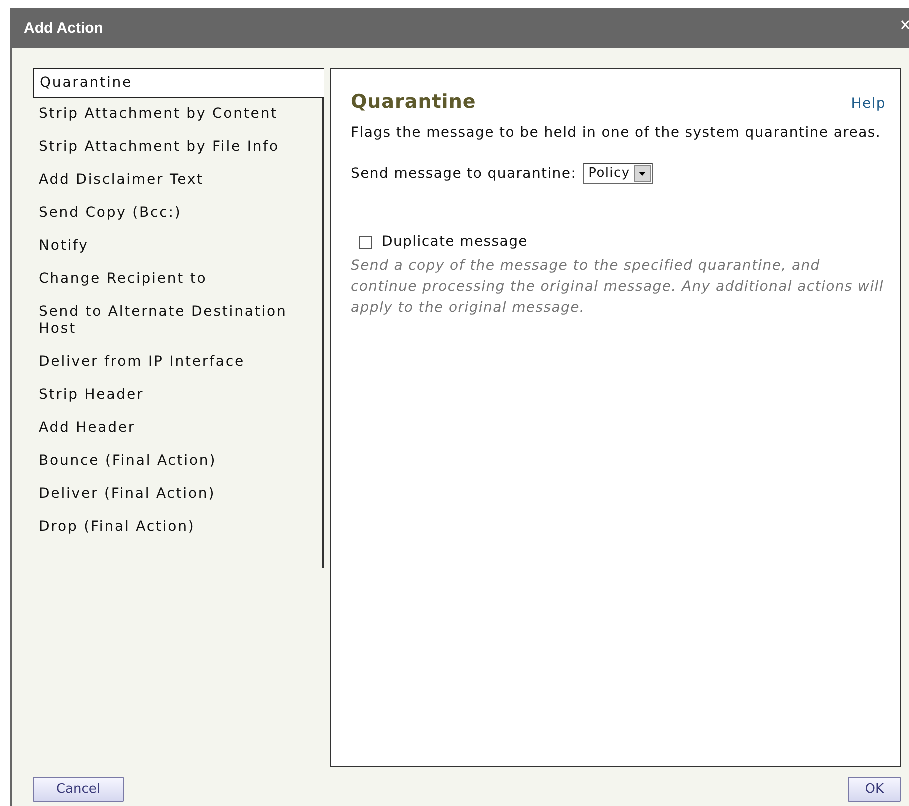  What do you see at coordinates (178, 428) in the screenshot?
I see `action-item: Add Header` at bounding box center [178, 428].